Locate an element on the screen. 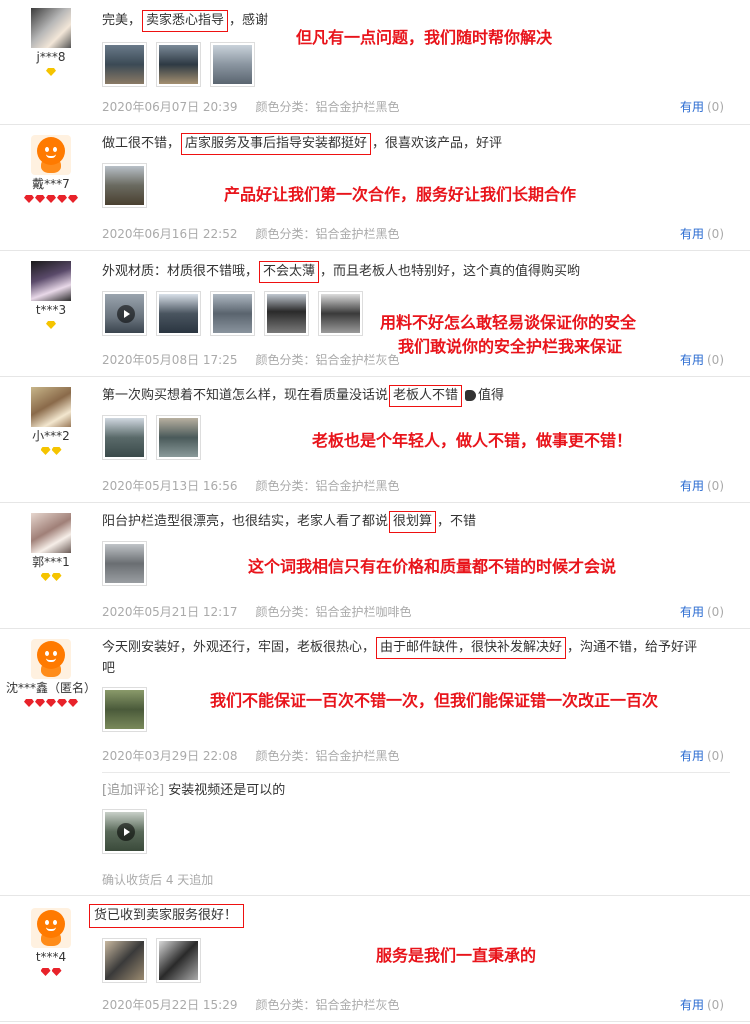 This screenshot has width=750, height=1024. reviewer: 沈***鑫（匿名） is located at coordinates (51, 674).